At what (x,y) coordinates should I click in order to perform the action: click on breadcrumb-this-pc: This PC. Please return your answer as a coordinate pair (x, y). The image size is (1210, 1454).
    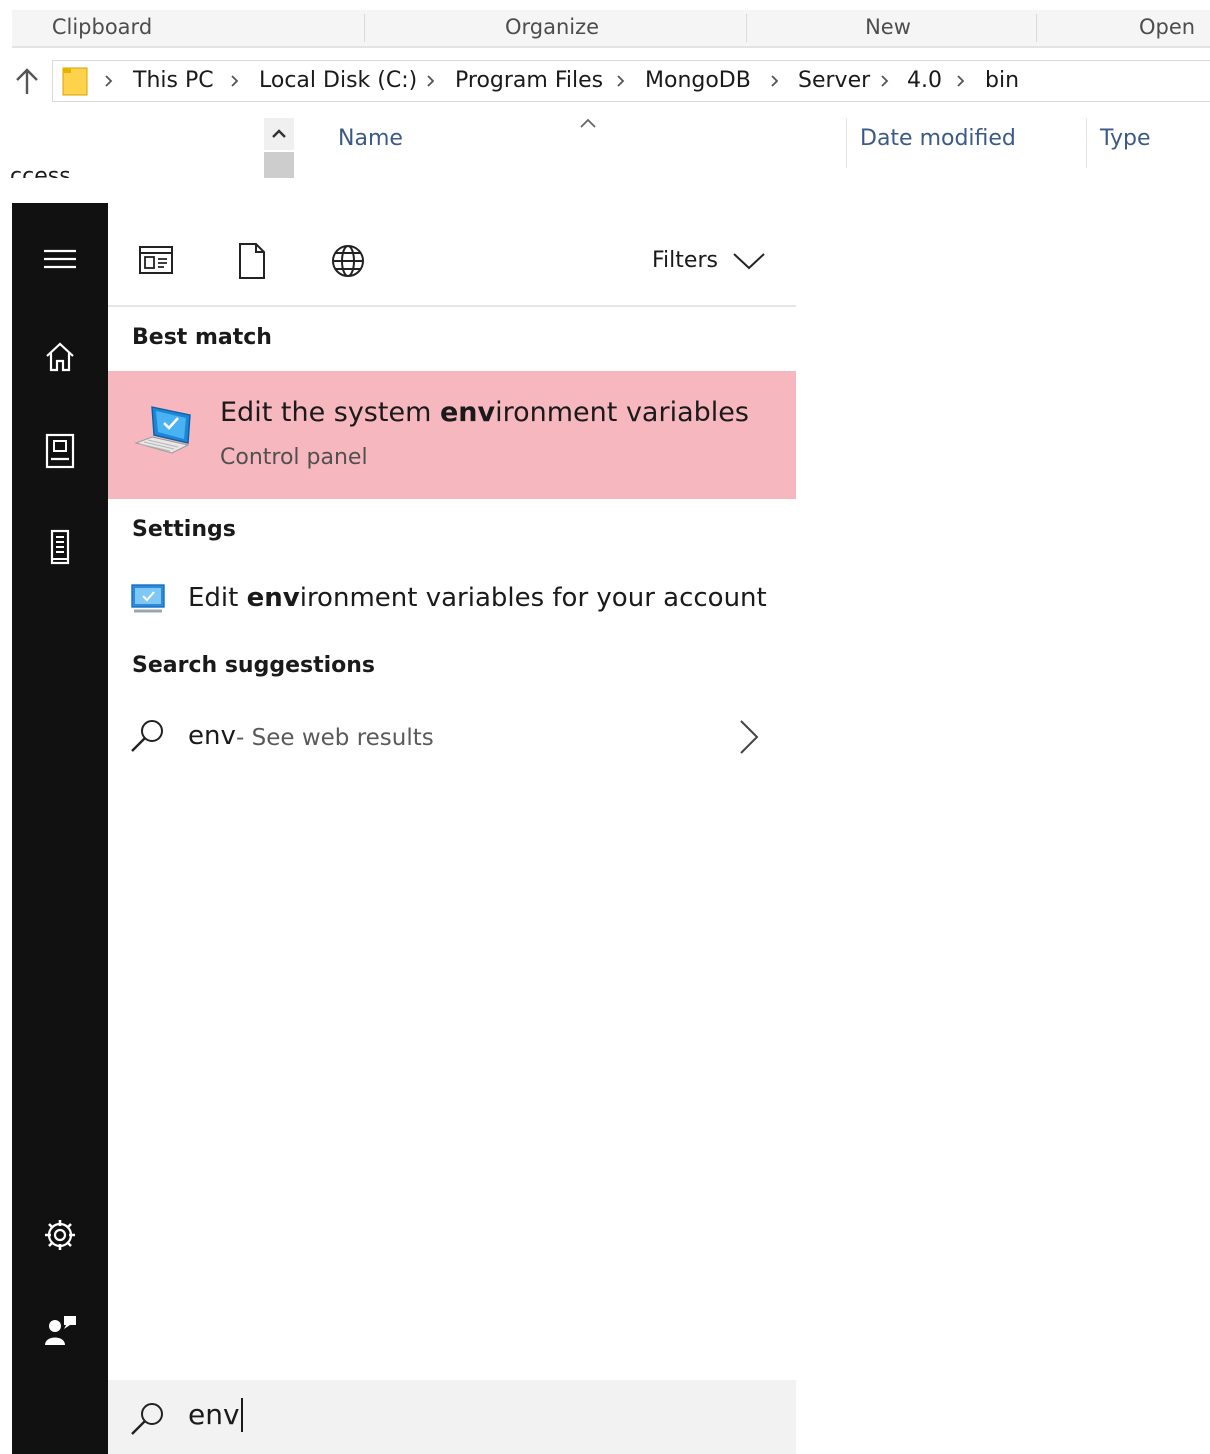
    Looking at the image, I should click on (173, 81).